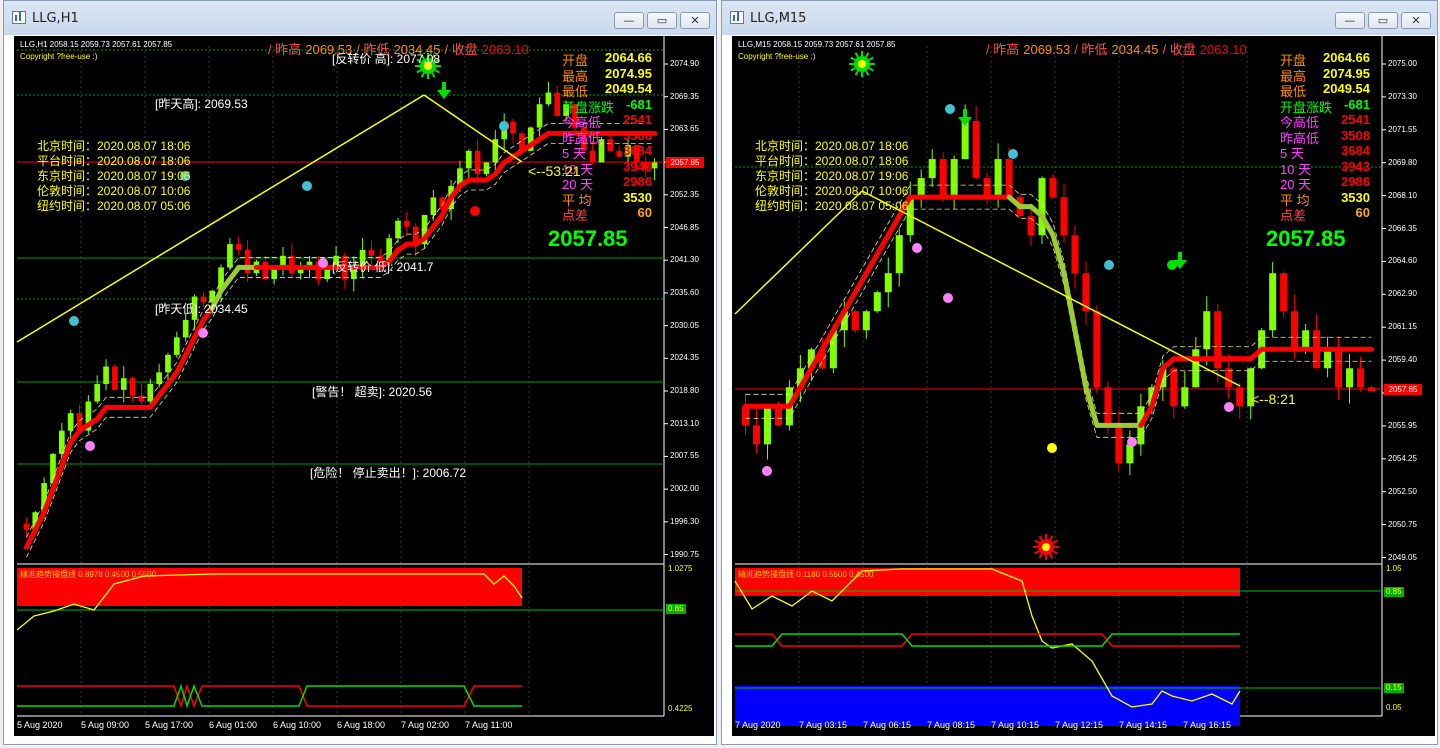  What do you see at coordinates (758, 725) in the screenshot?
I see `time-tick-label: 7 Aug 2020` at bounding box center [758, 725].